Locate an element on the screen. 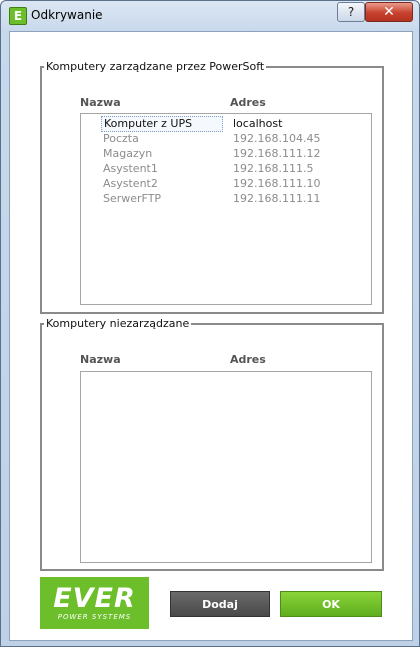 Image resolution: width=420 pixels, height=647 pixels. computer-name: SerwerFTP is located at coordinates (132, 198).